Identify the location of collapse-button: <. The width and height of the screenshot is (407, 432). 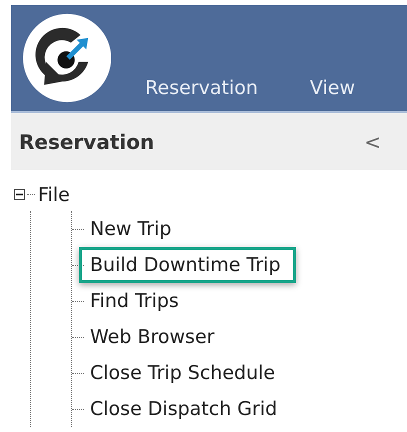
(372, 142).